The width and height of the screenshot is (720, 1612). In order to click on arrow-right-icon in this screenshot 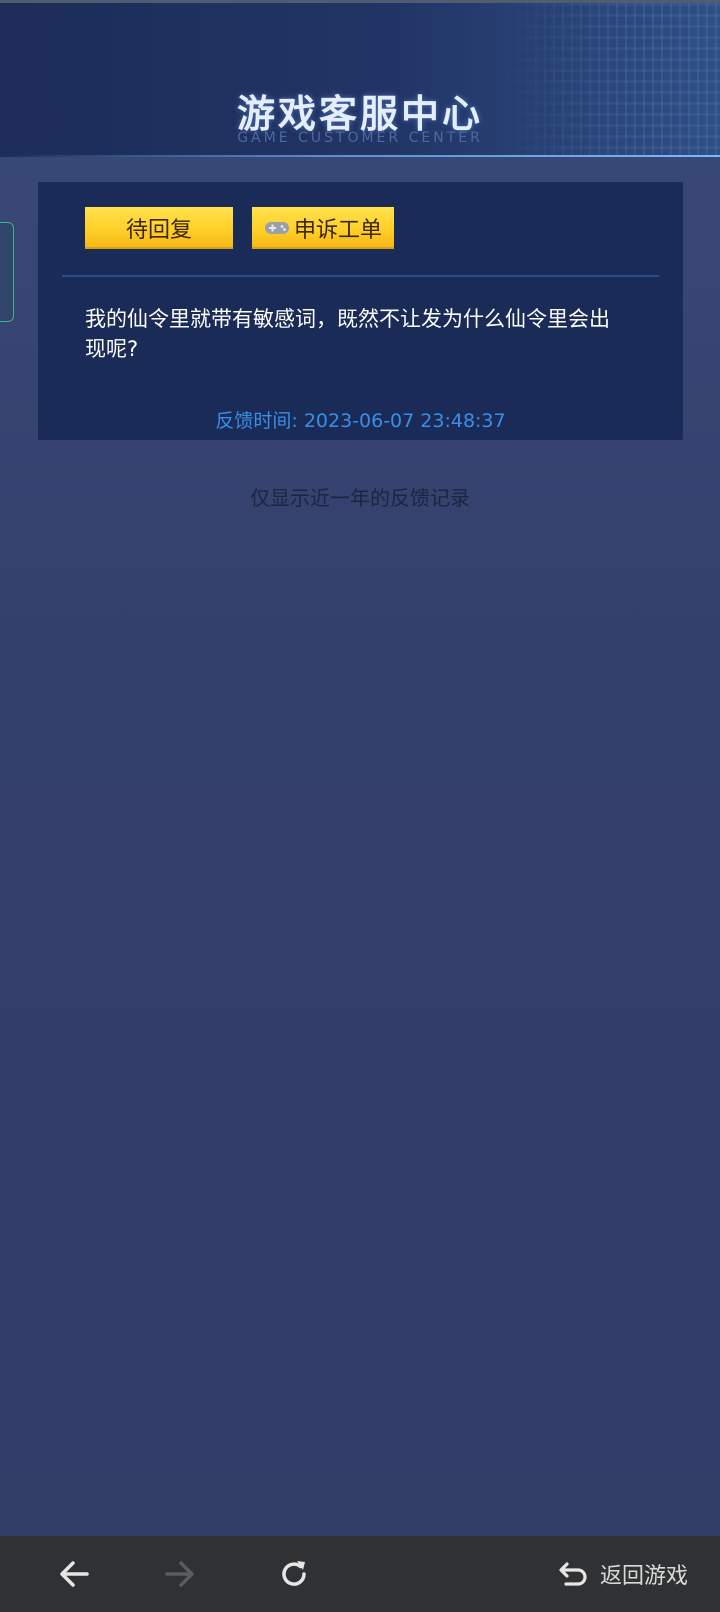, I will do `click(179, 1574)`.